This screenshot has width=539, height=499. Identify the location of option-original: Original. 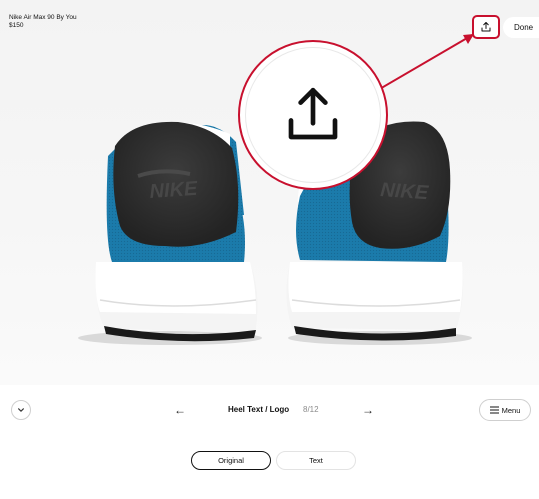
(231, 460).